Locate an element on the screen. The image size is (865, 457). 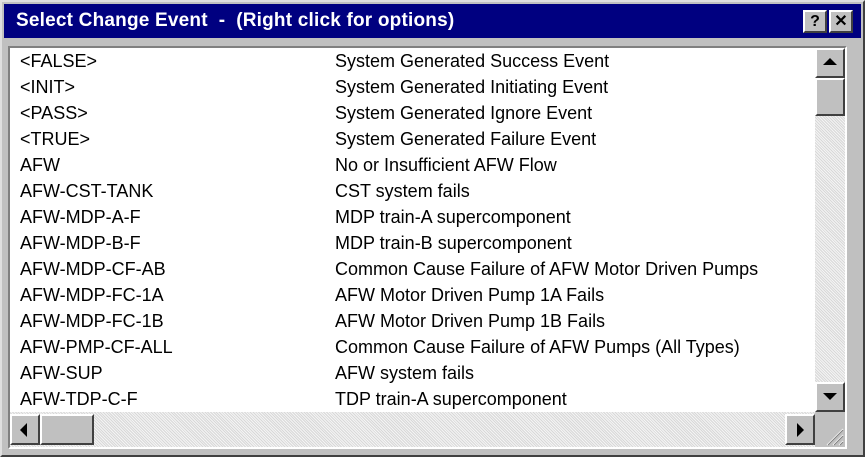
event-name: <TRUE> is located at coordinates (55, 139).